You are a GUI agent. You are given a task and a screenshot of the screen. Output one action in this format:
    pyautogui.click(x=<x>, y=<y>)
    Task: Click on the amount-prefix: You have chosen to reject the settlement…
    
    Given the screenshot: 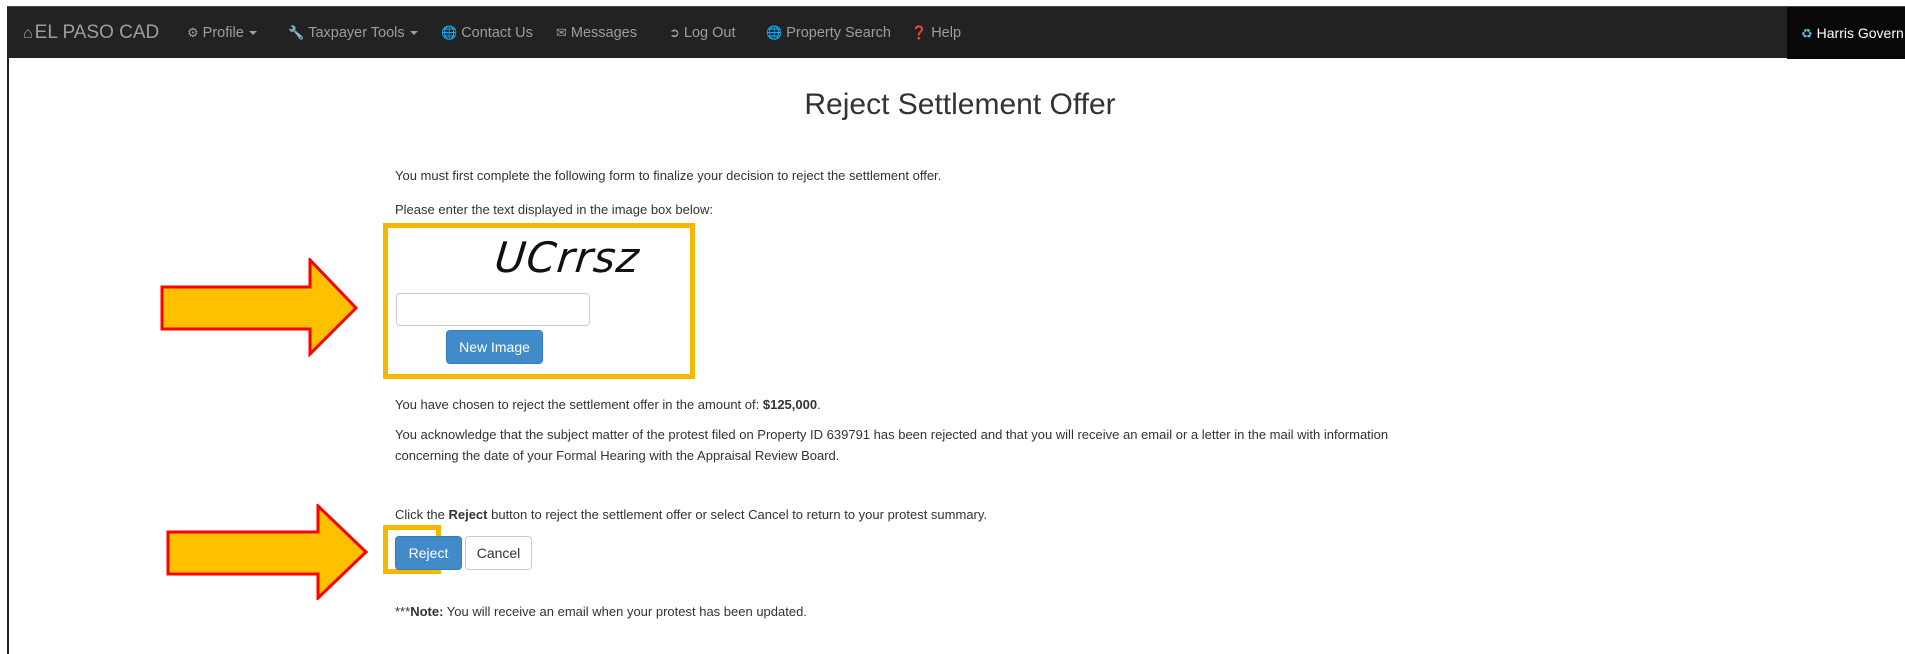 What is the action you would take?
    pyautogui.click(x=579, y=404)
    